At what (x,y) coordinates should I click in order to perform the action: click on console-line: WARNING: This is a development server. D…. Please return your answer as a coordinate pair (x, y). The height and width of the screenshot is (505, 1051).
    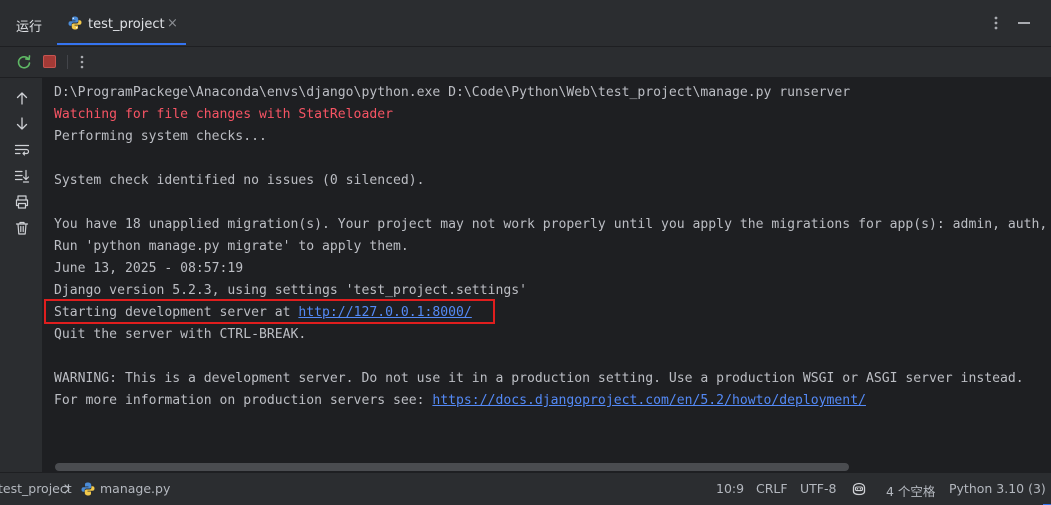
    Looking at the image, I should click on (552, 379).